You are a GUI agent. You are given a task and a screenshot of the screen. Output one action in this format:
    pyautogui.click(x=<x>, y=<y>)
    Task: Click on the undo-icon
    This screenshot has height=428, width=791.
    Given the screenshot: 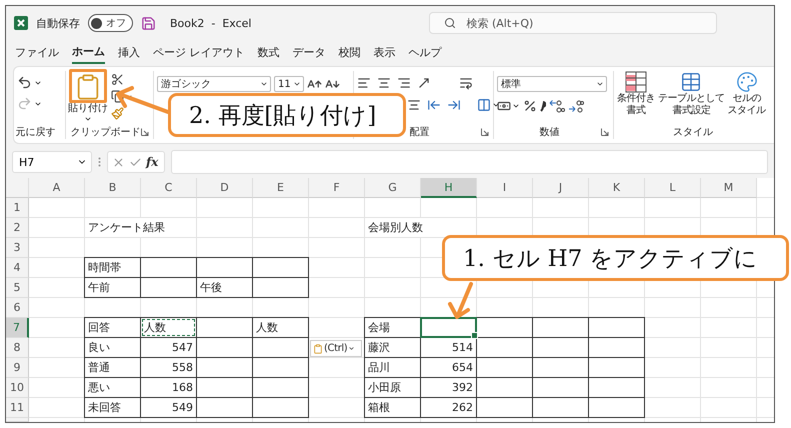 What is the action you would take?
    pyautogui.click(x=24, y=82)
    